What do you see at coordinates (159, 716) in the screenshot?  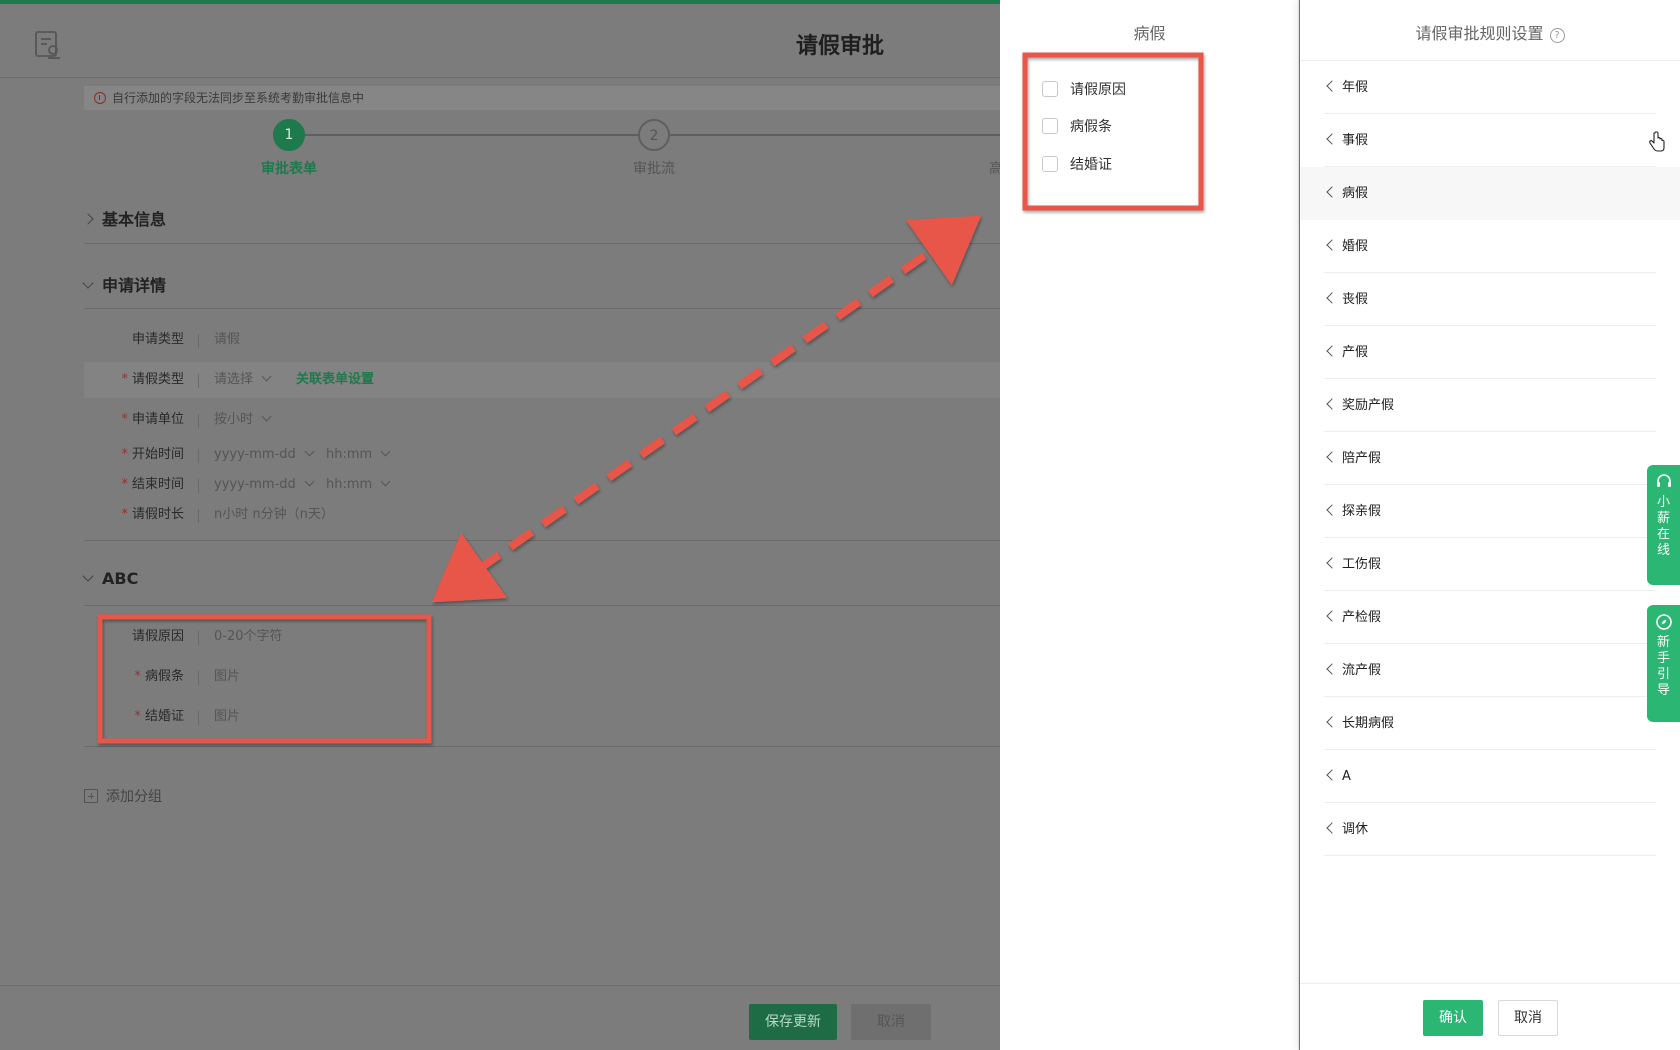 I see `field-label: * 结婚证` at bounding box center [159, 716].